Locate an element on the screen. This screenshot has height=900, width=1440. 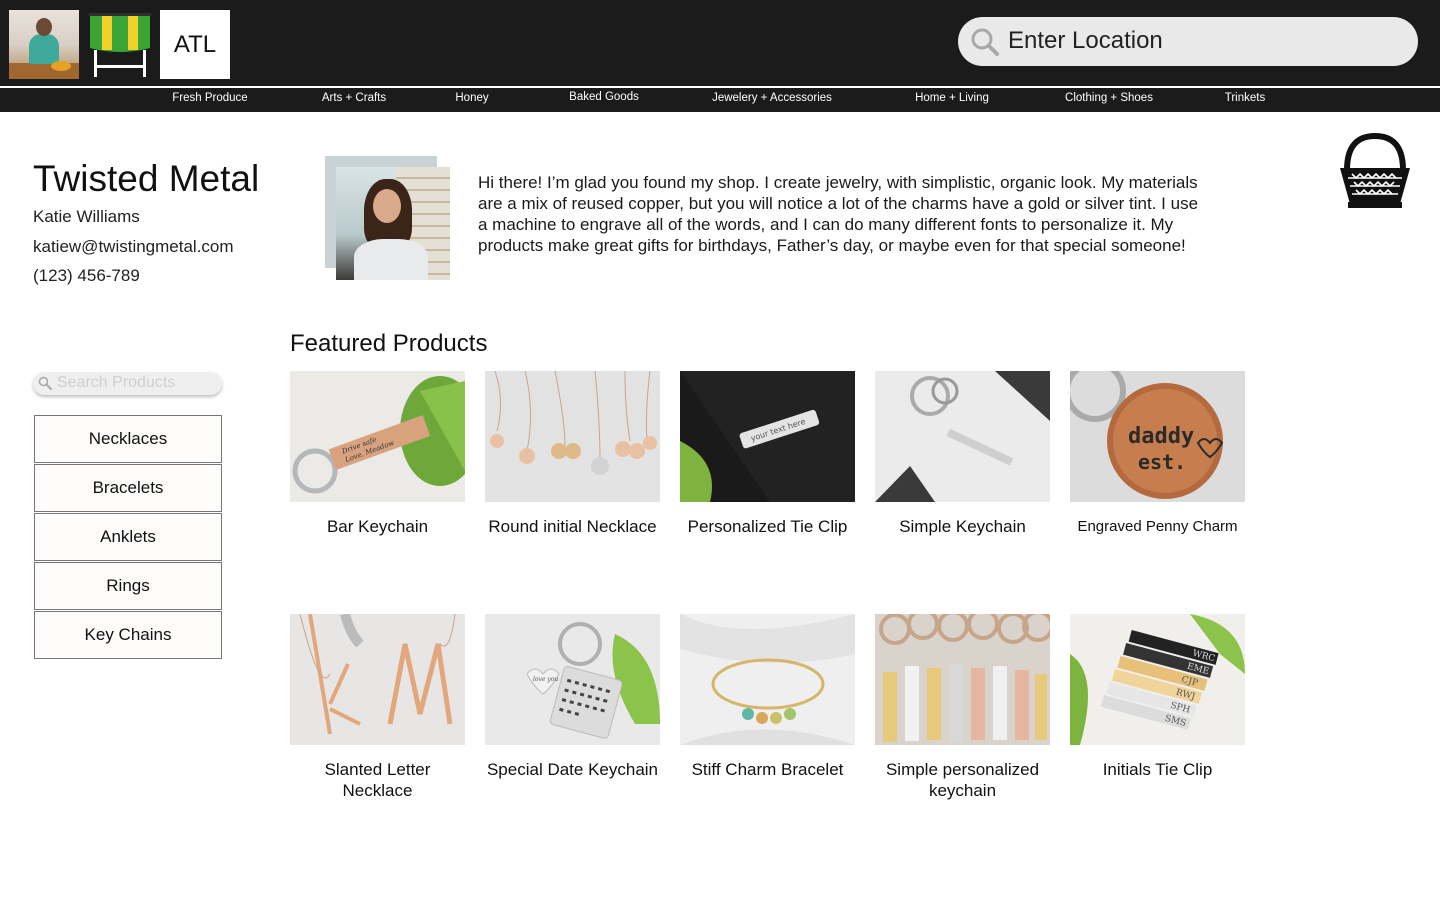
product-image: daddy est. is located at coordinates (1157, 436).